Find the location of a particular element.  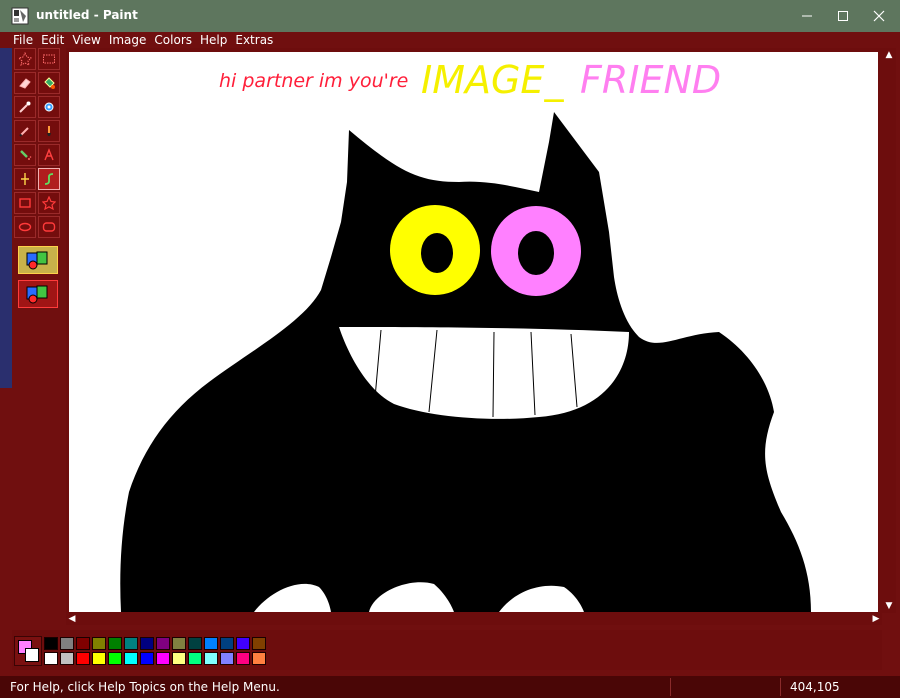

polygon-icon is located at coordinates (49, 203).